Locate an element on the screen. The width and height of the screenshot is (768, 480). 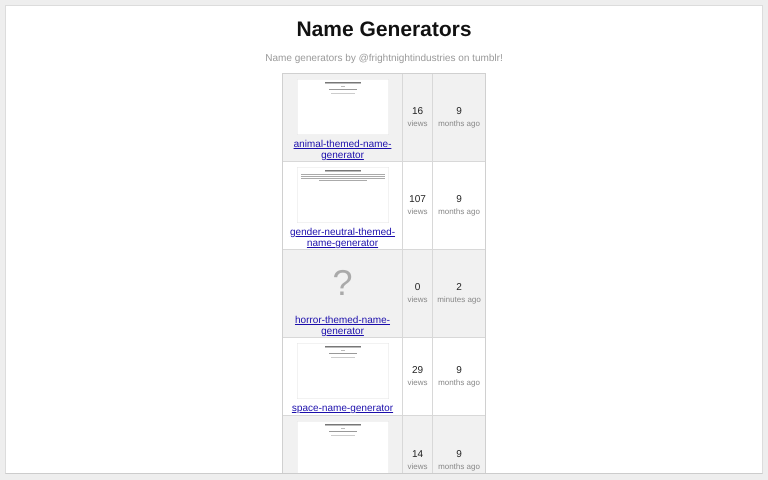
page-subtitle: Name generators by @frightnightindustries on tumblr! is located at coordinates (384, 58).